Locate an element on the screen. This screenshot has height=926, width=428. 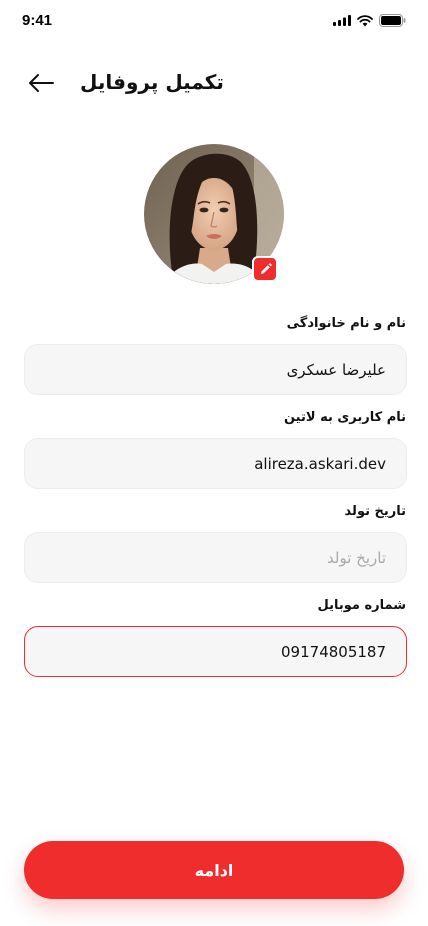
username-field is located at coordinates (215, 463).